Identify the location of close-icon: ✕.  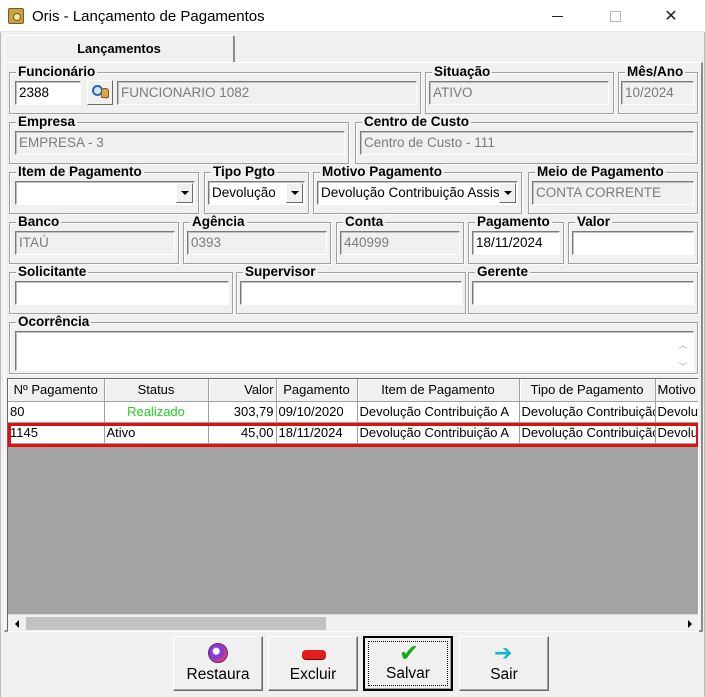
(671, 16).